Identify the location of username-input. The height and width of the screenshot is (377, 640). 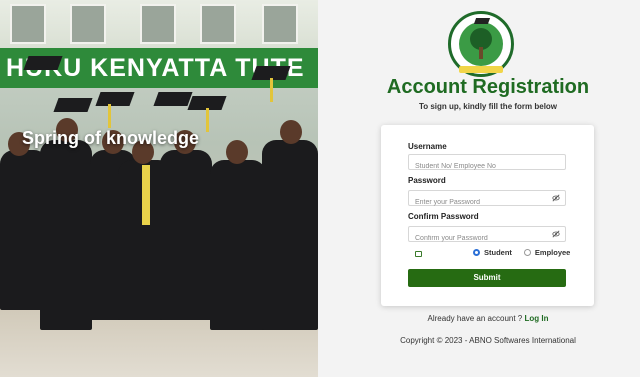
(487, 166).